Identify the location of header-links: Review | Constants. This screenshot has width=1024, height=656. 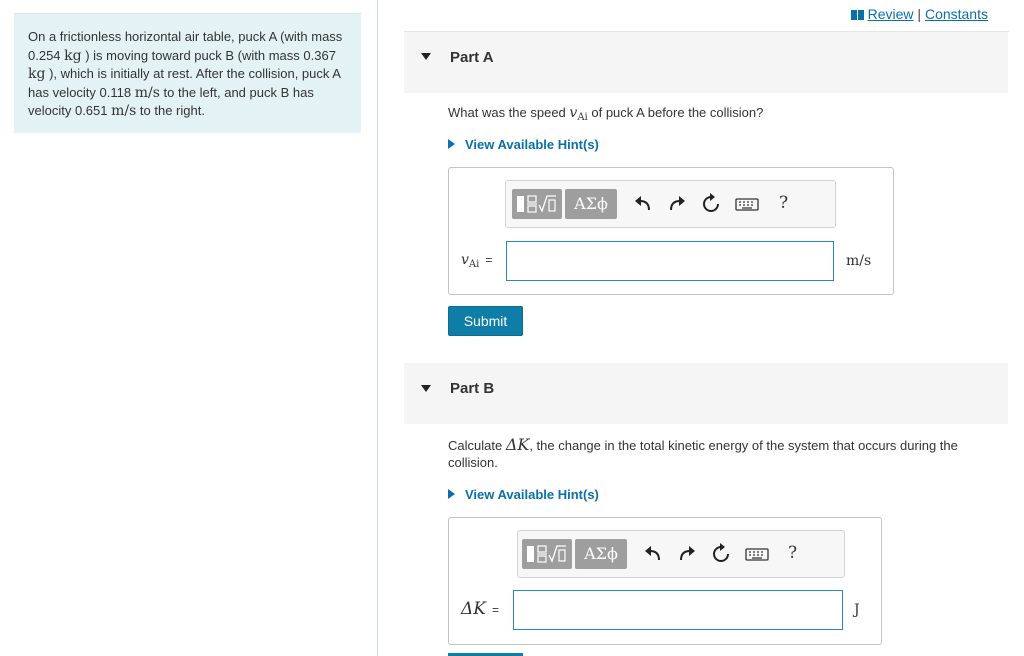
(919, 14).